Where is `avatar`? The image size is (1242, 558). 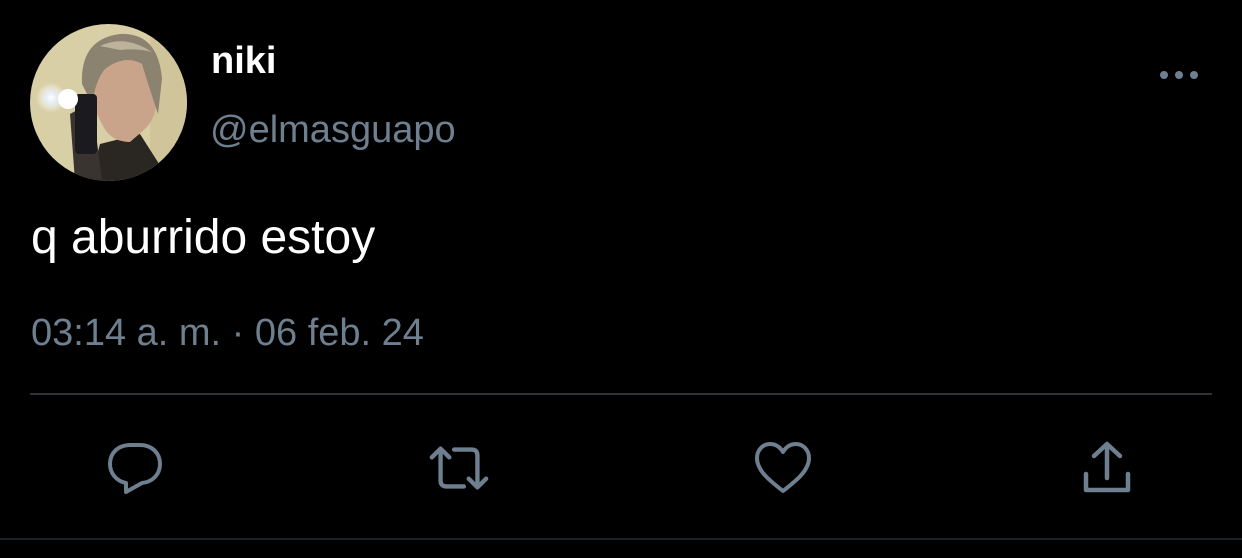
avatar is located at coordinates (108, 102).